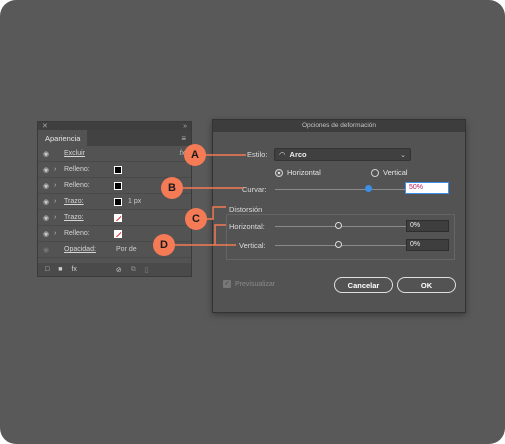 The width and height of the screenshot is (505, 444). Describe the element at coordinates (172, 188) in the screenshot. I see `callout-b: B` at that location.